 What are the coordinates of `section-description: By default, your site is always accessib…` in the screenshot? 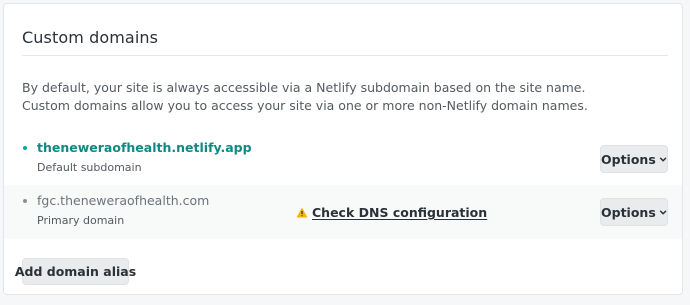 It's located at (305, 97).